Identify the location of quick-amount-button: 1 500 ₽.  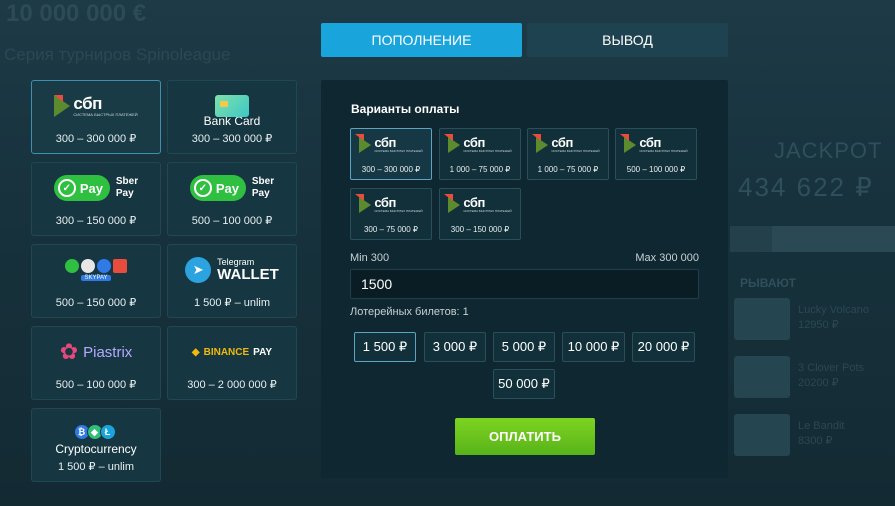
(385, 347).